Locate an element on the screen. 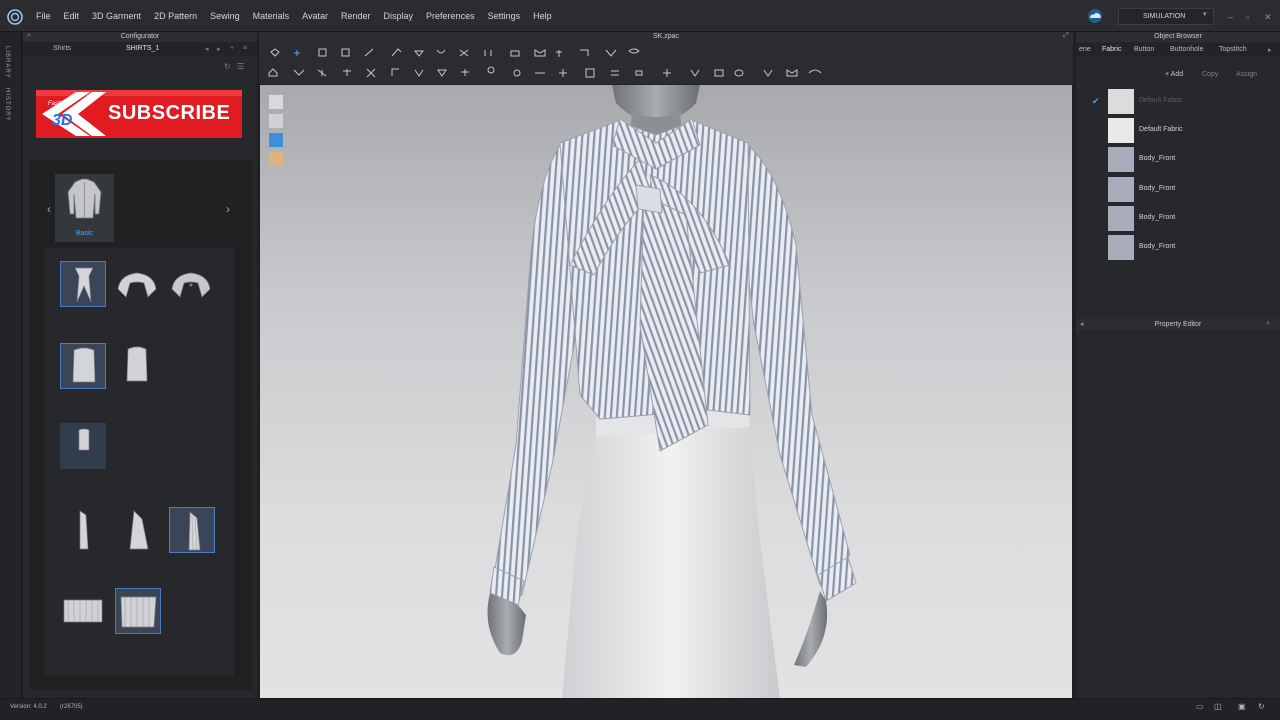 The width and height of the screenshot is (1280, 720). view-texture-icon is located at coordinates (276, 140).